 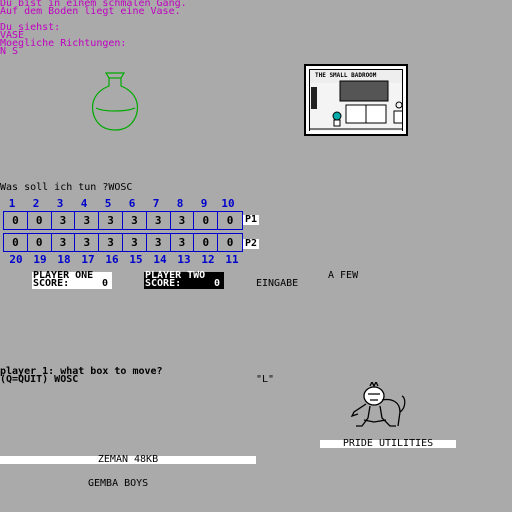 What do you see at coordinates (232, 259) in the screenshot?
I see `pit-number: 11` at bounding box center [232, 259].